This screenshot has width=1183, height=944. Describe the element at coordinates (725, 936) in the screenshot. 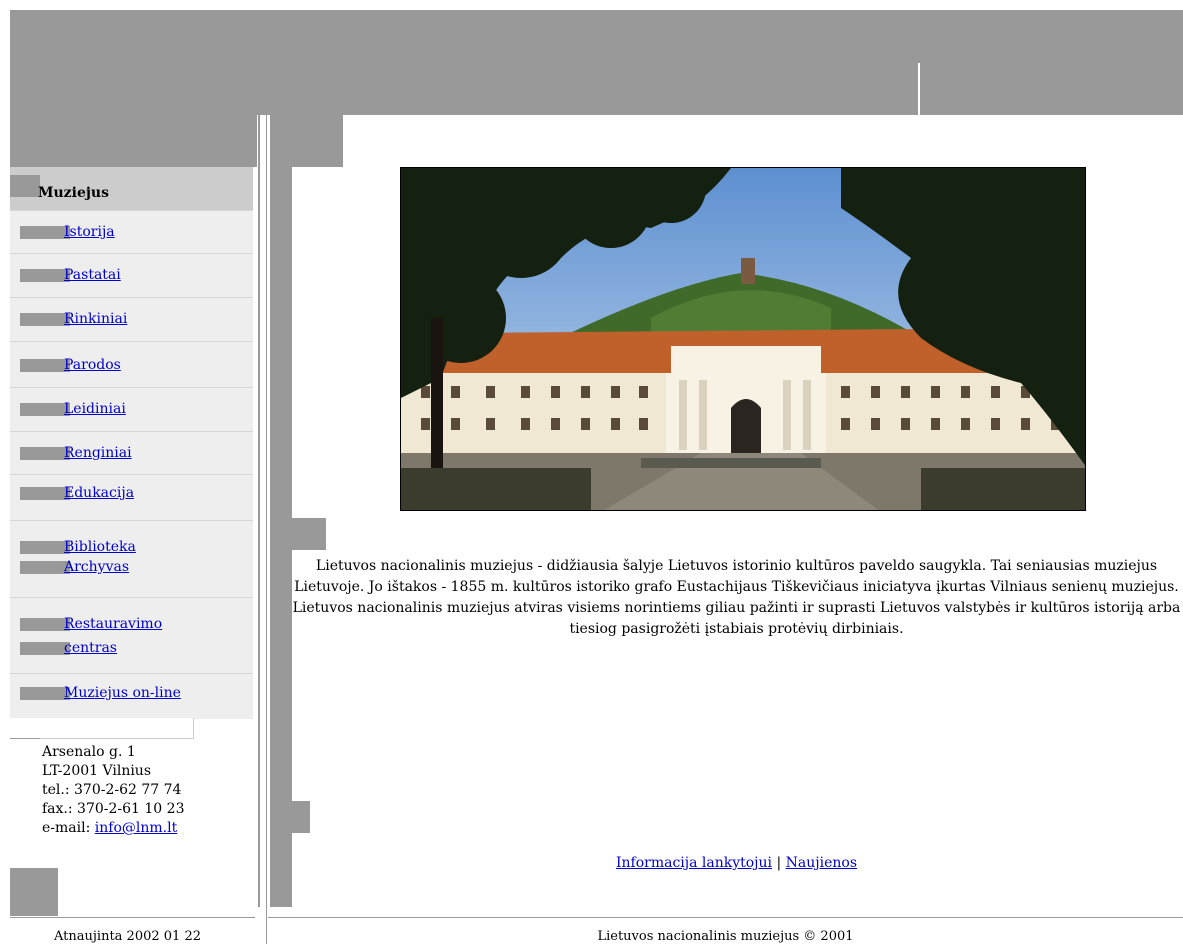

I see `footer-copyright: Lietuvos nacionalinis muziejus © 2001` at that location.